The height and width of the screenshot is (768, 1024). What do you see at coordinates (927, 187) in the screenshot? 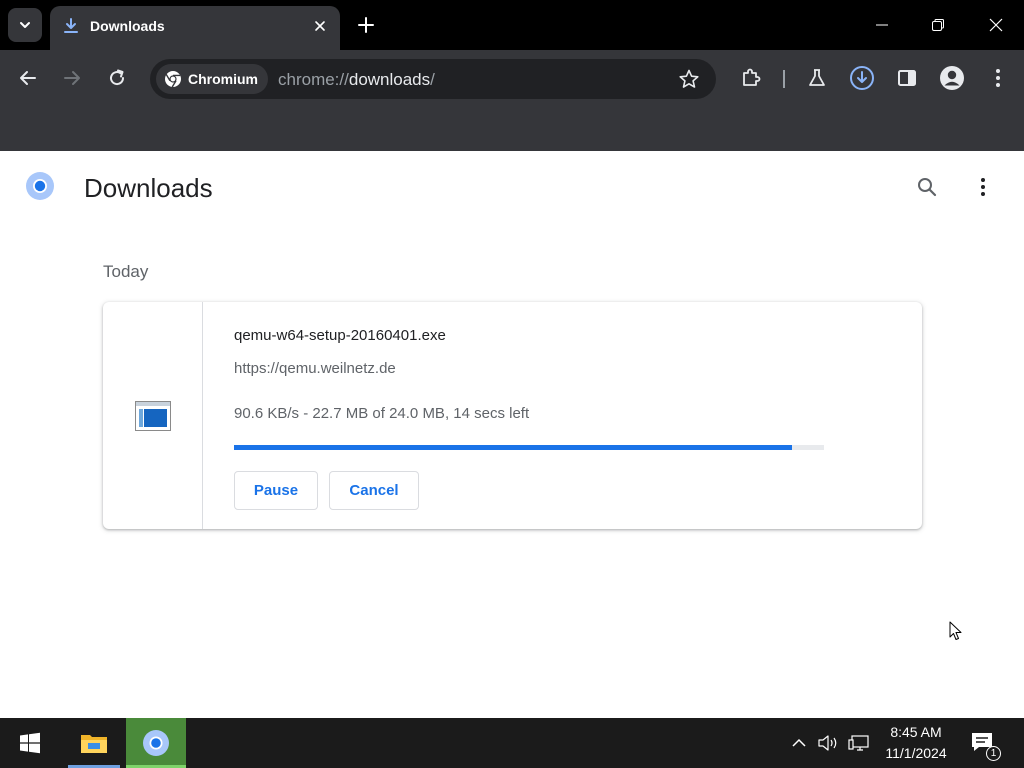
I see `search-icon` at bounding box center [927, 187].